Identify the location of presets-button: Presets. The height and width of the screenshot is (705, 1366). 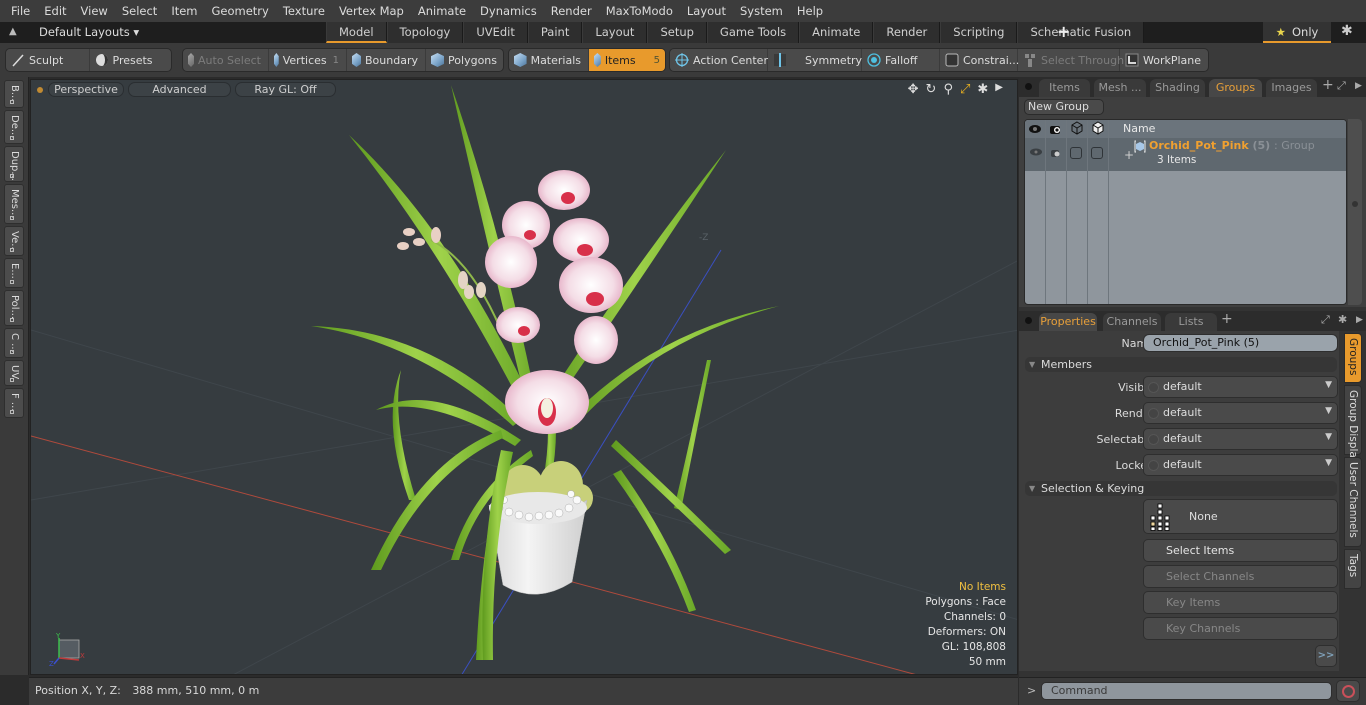
(131, 60).